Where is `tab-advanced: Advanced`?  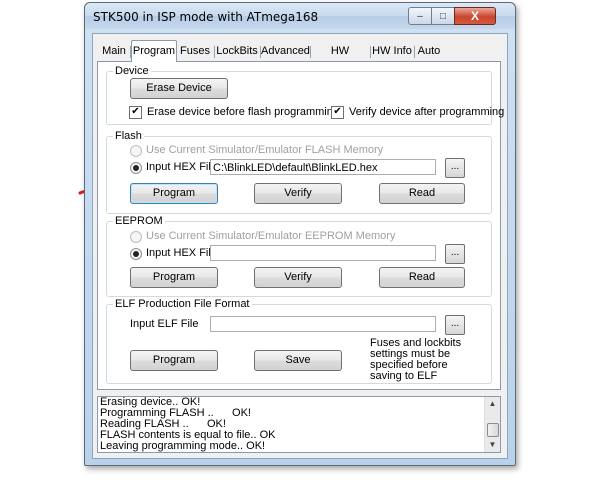 tab-advanced: Advanced is located at coordinates (285, 51).